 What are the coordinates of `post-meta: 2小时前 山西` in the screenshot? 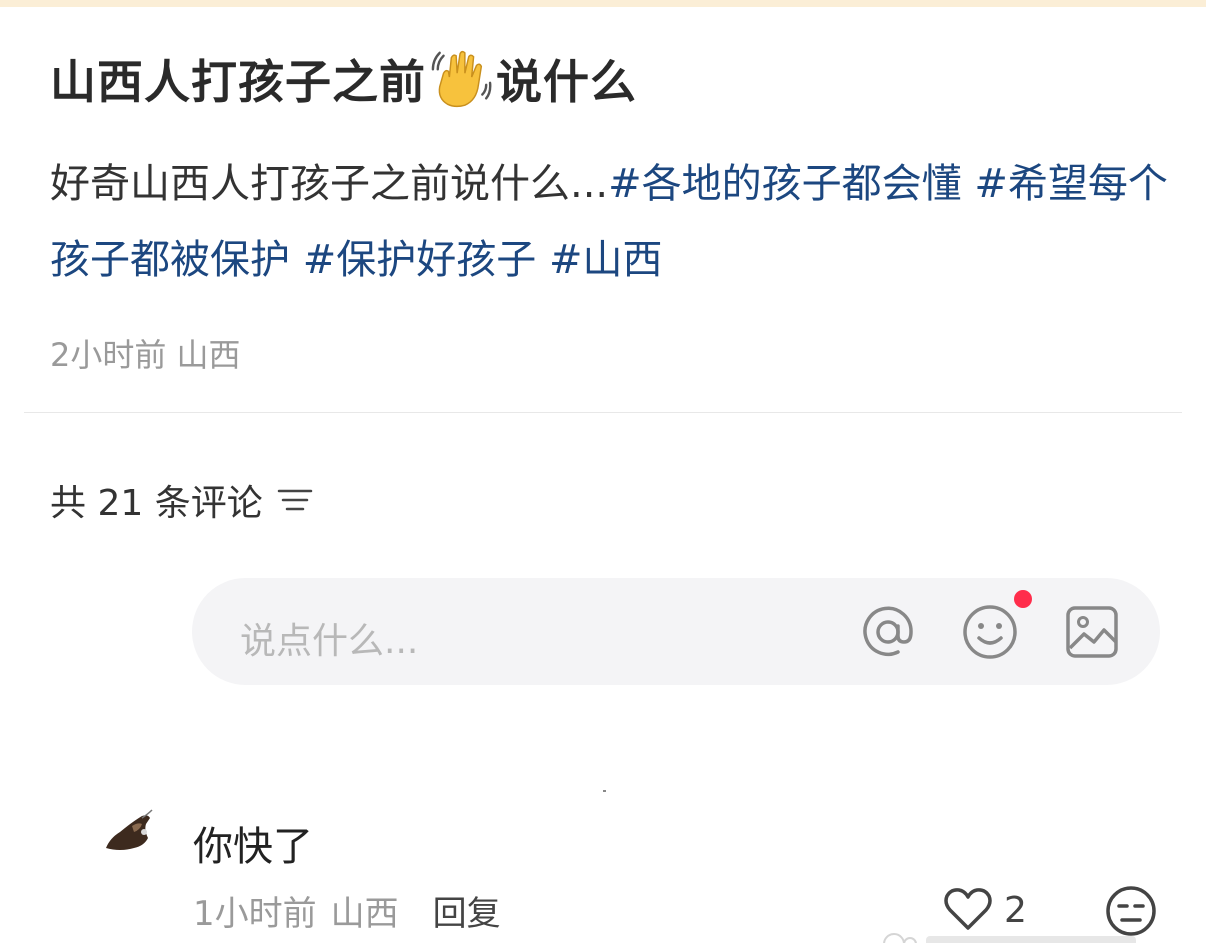 It's located at (145, 353).